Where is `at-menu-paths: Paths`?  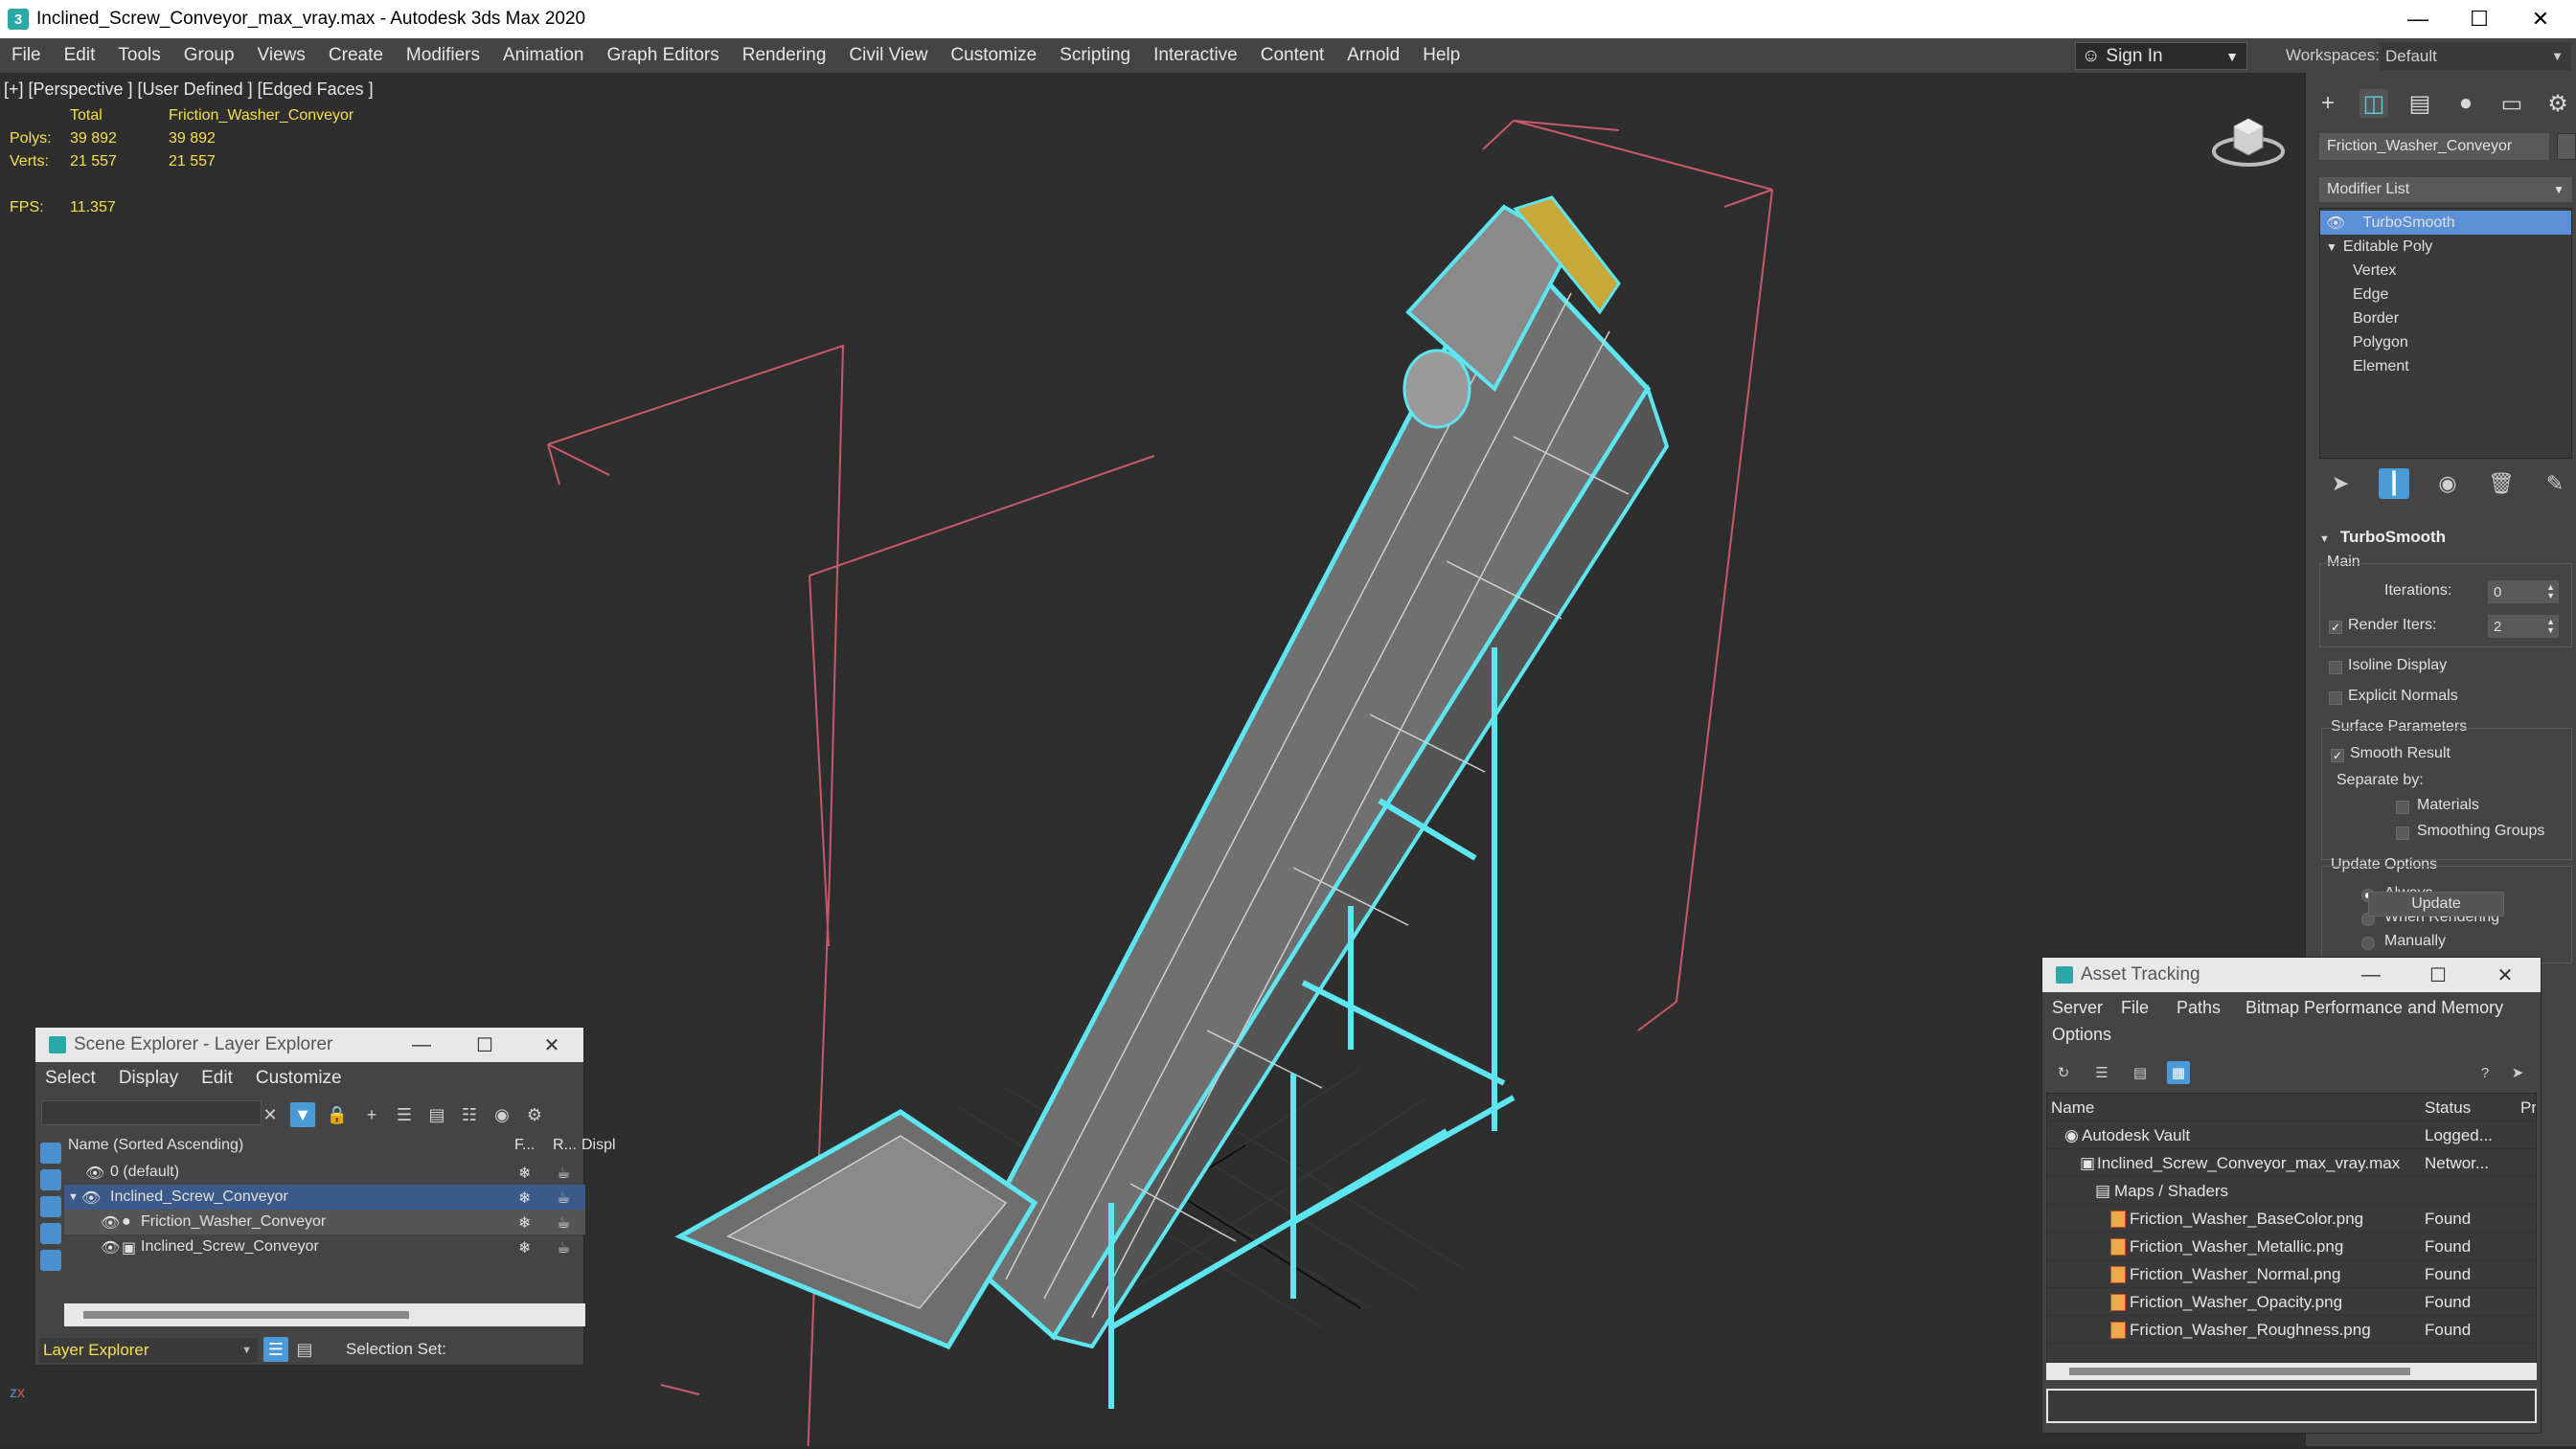
at-menu-paths: Paths is located at coordinates (2199, 1008).